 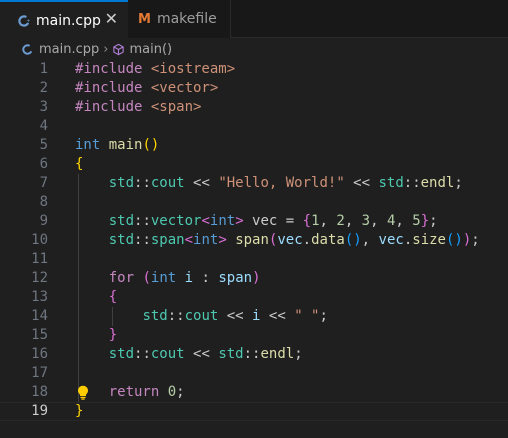 I want to click on code-line: 2 #include <vector>, so click(x=254, y=88).